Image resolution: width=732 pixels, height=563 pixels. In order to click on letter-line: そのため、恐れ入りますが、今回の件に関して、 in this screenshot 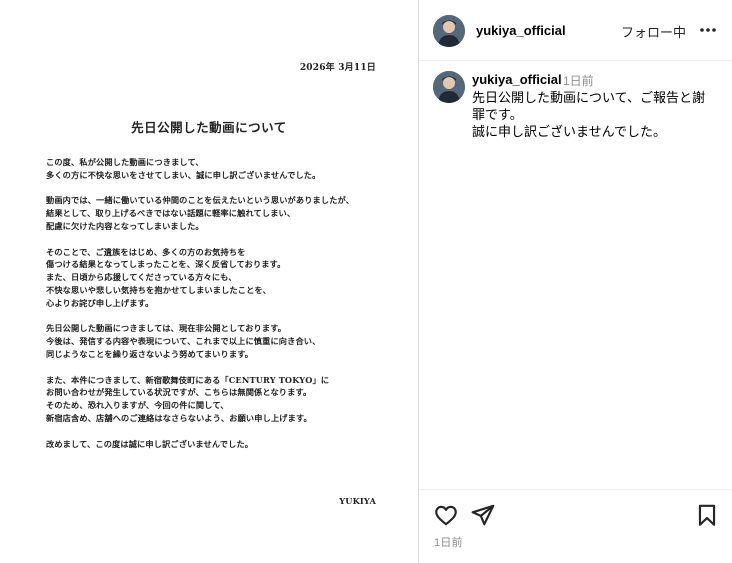, I will do `click(137, 405)`.